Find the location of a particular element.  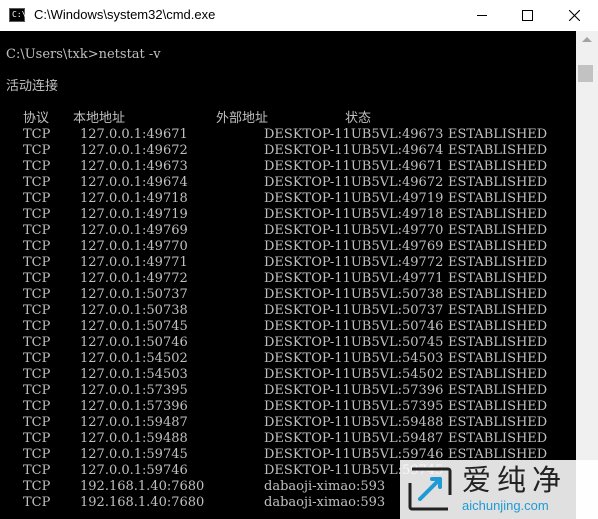

cell-local-address: 127.0.0.1:59487 is located at coordinates (134, 422).